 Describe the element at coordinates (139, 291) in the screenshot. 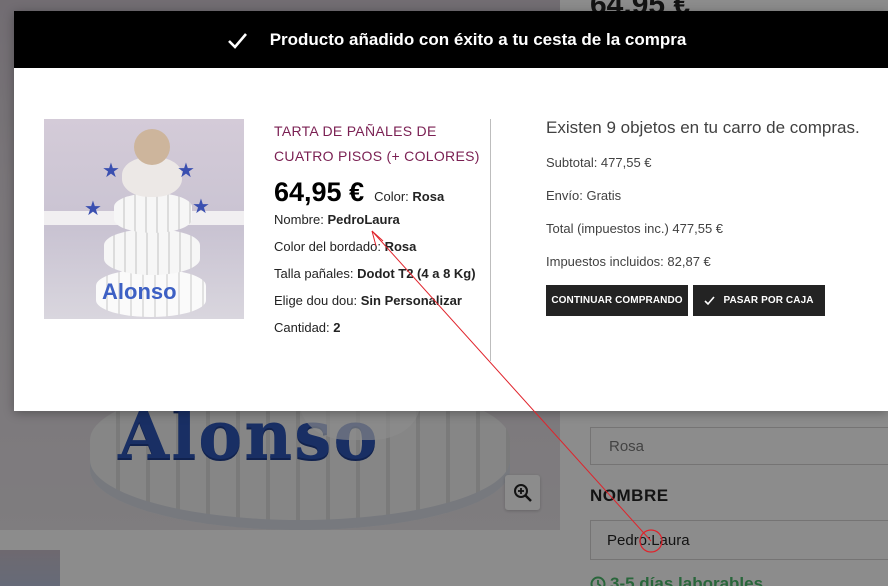

I see `cake-name-text: Alonso` at that location.